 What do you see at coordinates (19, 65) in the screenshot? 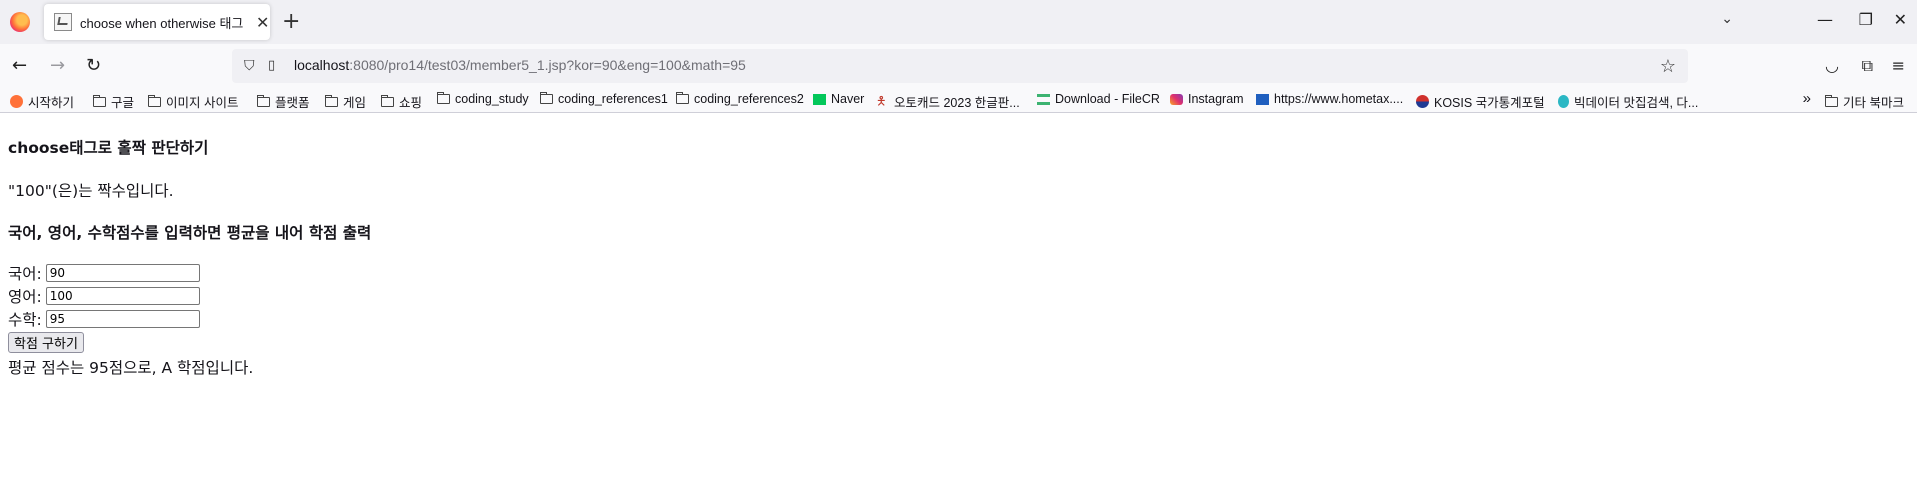
I see `back-icon: ←` at bounding box center [19, 65].